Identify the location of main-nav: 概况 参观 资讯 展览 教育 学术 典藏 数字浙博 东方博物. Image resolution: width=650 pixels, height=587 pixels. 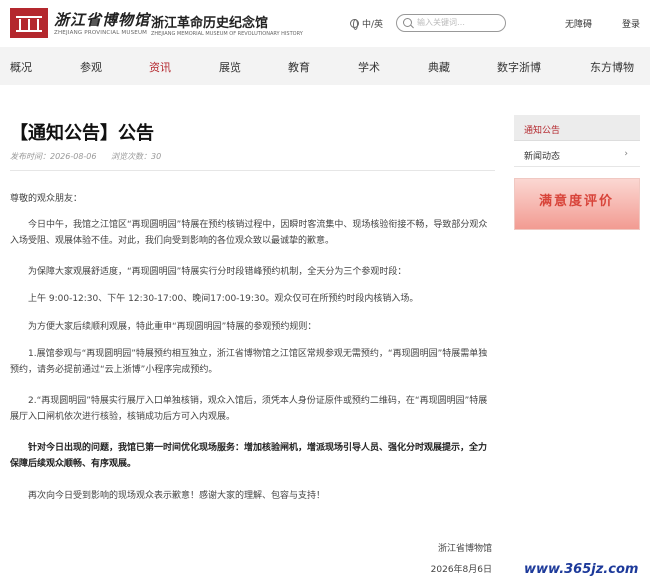
(325, 66).